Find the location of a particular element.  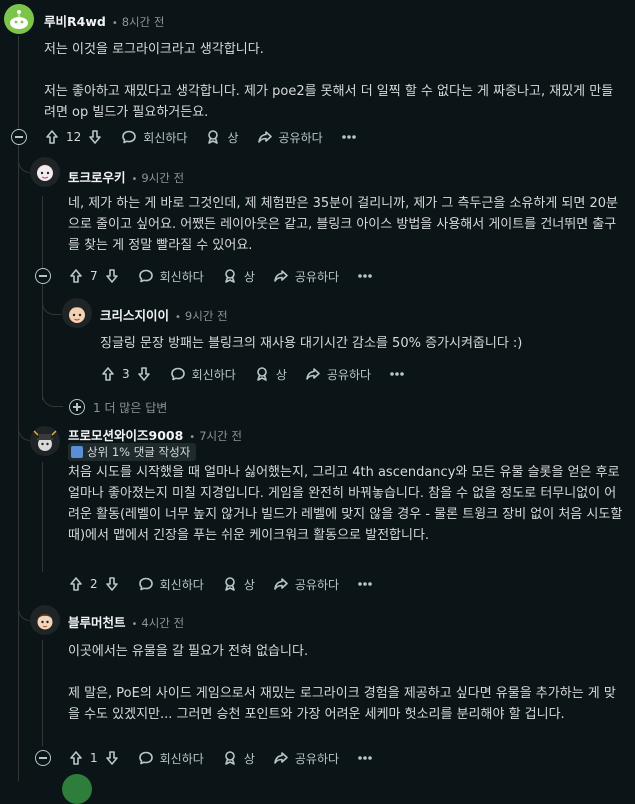

comment-header: 블루머천트 • 4시간 전 is located at coordinates (126, 621).